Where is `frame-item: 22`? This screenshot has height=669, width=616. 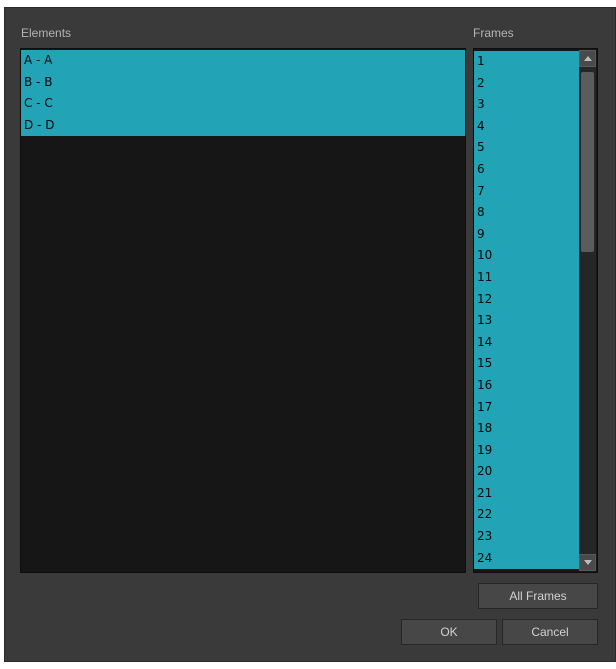 frame-item: 22 is located at coordinates (526, 515).